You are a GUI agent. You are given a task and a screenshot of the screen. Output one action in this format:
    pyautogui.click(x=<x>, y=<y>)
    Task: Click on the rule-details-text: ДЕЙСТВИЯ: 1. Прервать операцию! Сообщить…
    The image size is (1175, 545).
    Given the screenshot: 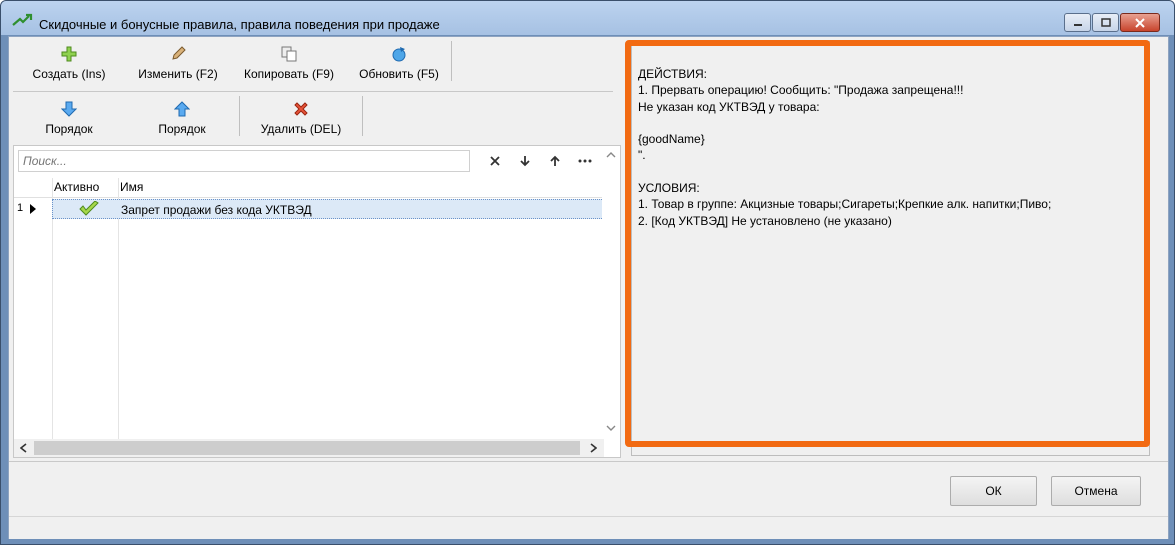 What is the action you would take?
    pyautogui.click(x=845, y=147)
    